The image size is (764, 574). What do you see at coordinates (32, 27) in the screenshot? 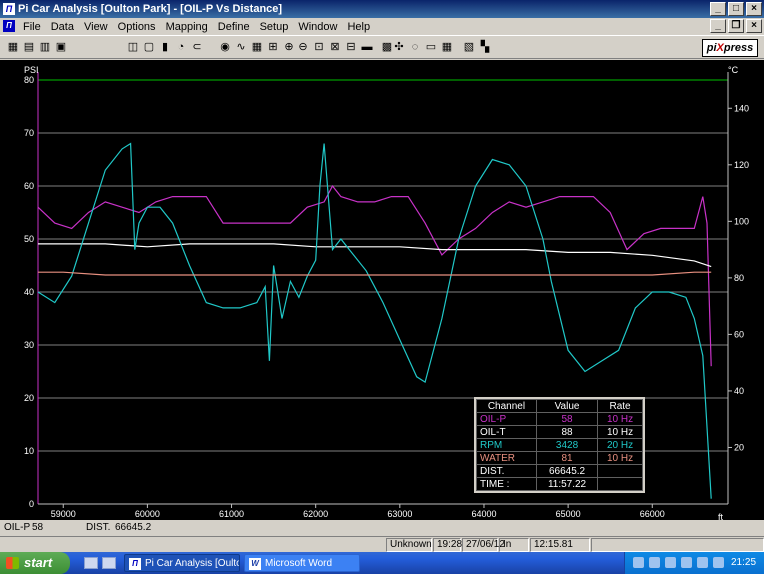
I see `menu-file: File` at bounding box center [32, 27].